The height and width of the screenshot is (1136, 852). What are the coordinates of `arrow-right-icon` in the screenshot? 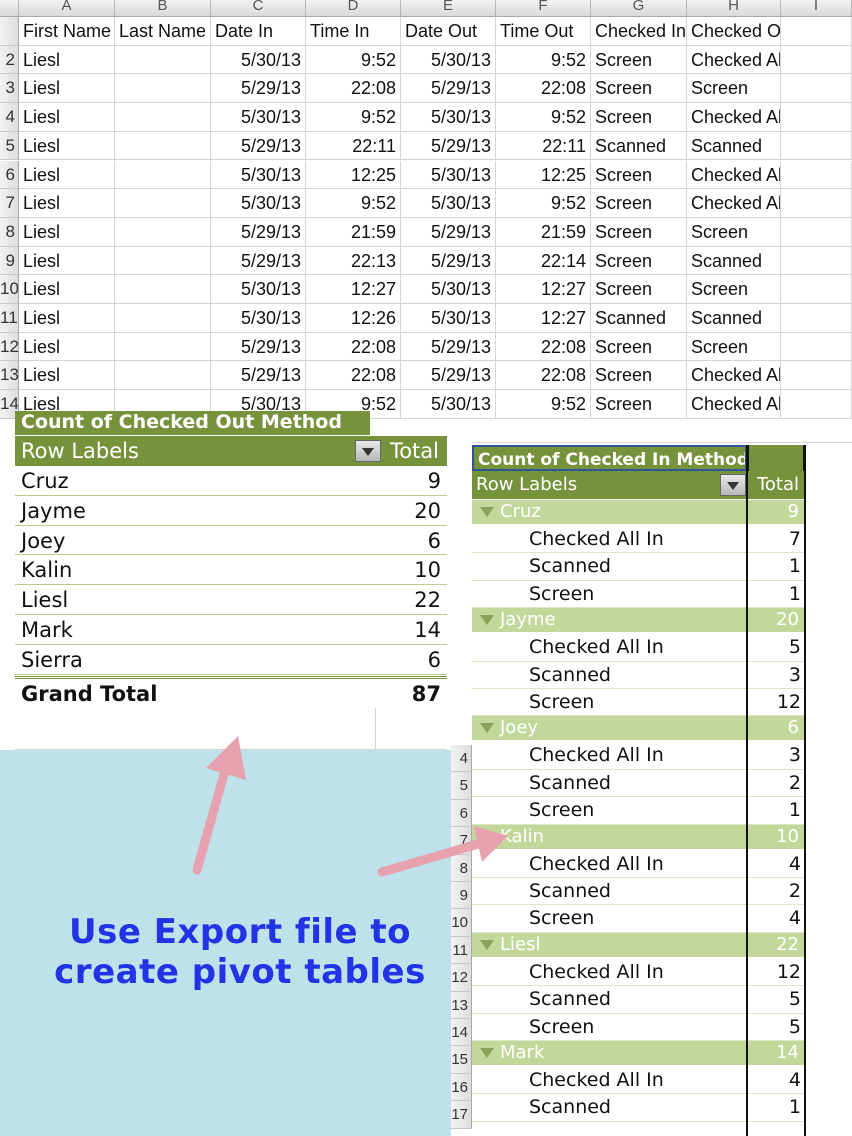 It's located at (442, 851).